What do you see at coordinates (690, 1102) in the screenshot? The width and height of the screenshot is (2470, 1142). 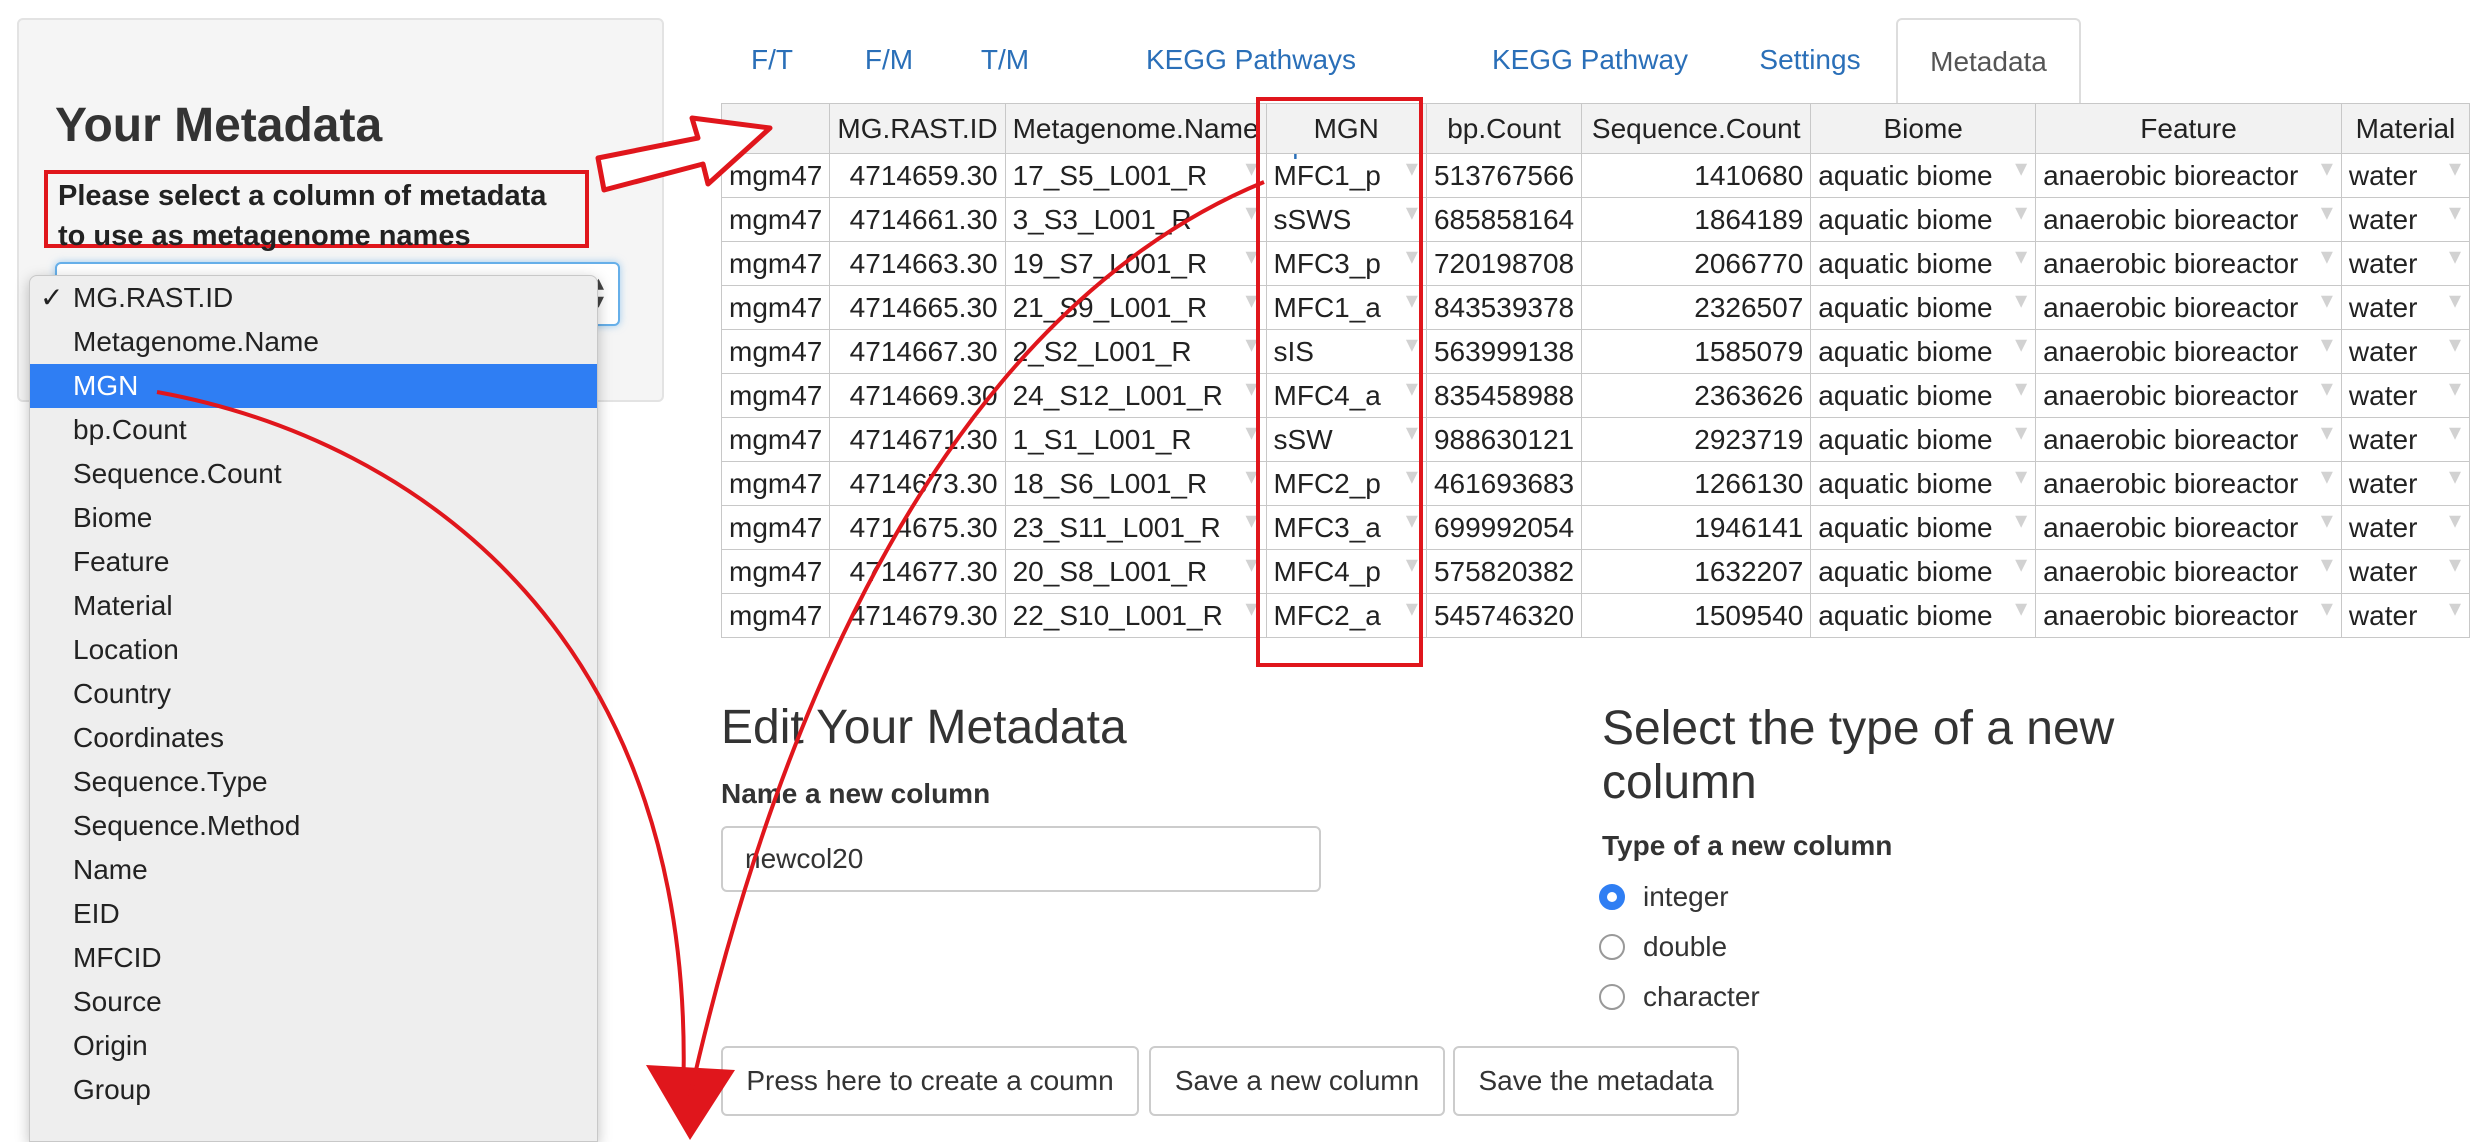 I see `curved-arrow-head` at bounding box center [690, 1102].